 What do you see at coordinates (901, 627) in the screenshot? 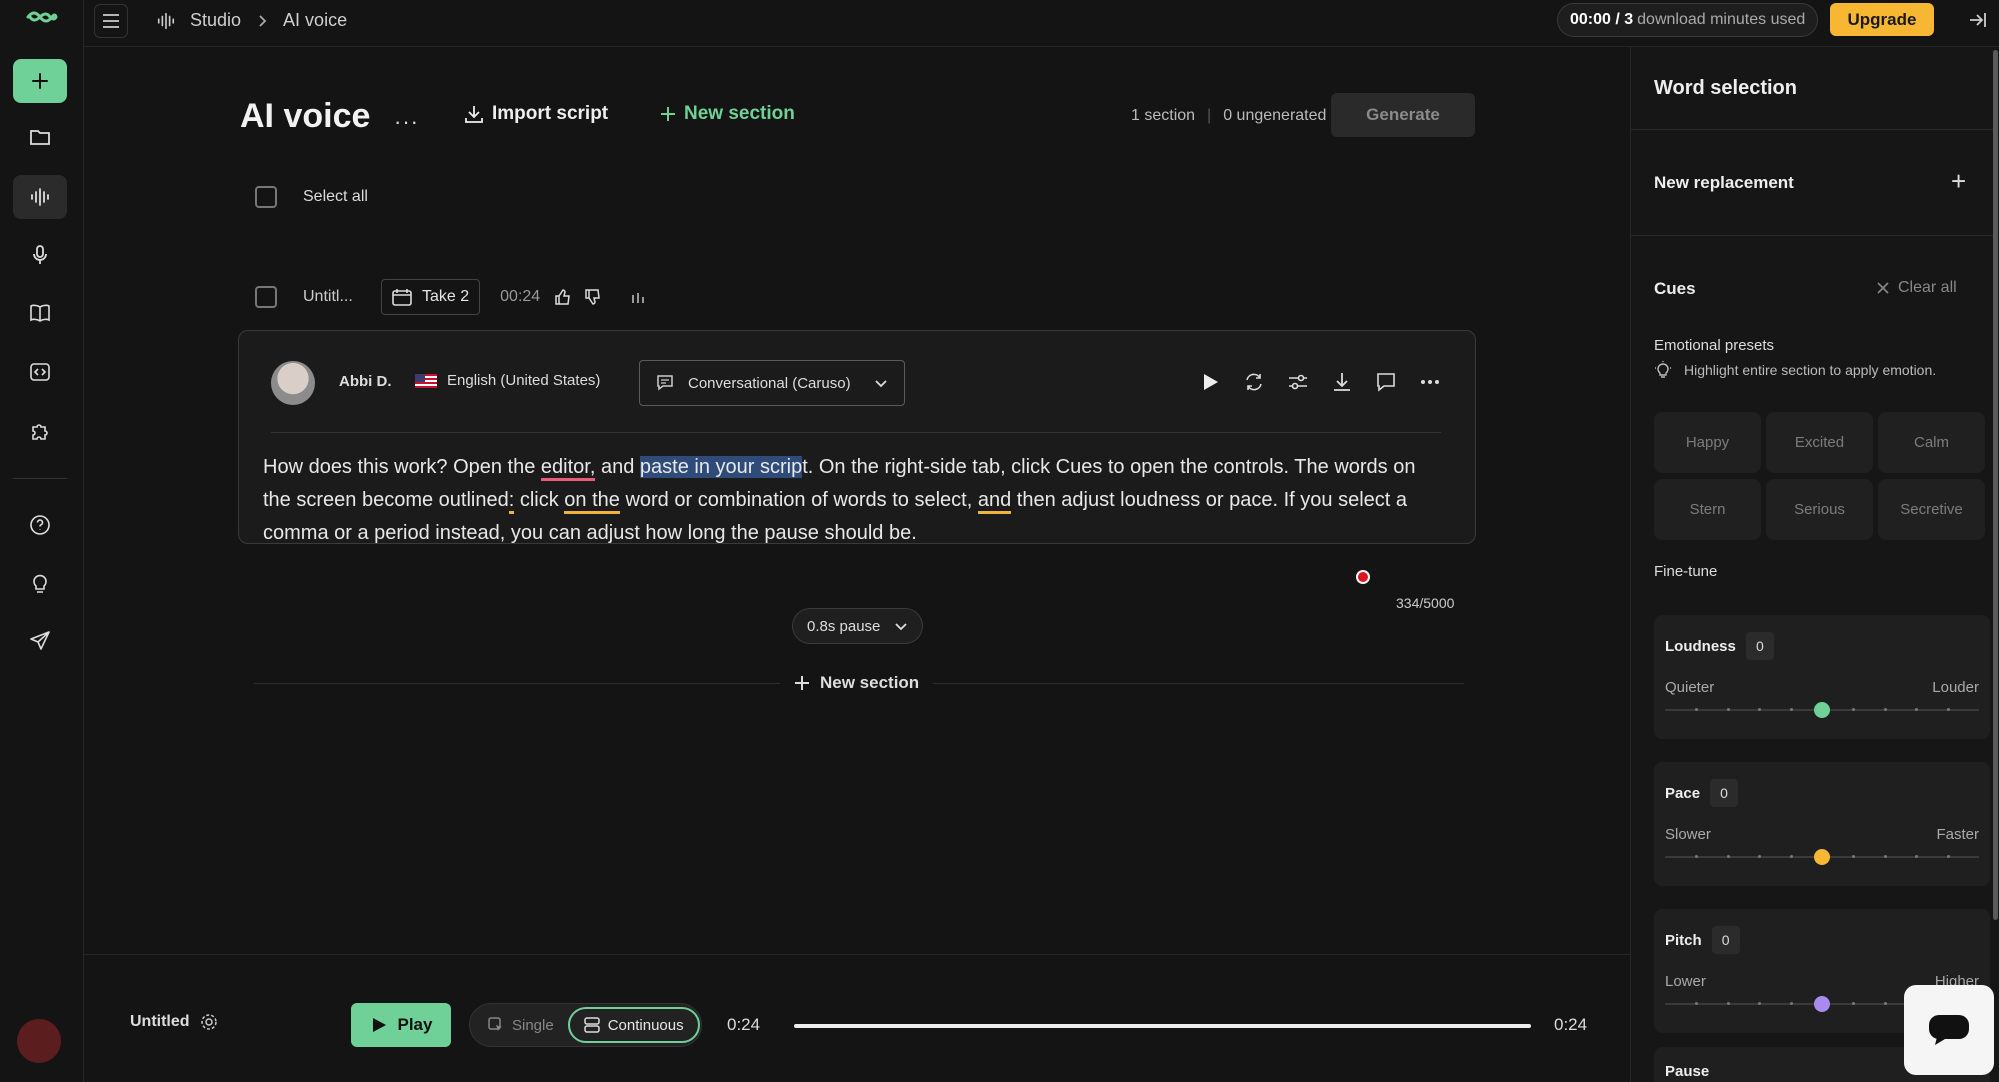
I see `chevron-down-icon` at bounding box center [901, 627].